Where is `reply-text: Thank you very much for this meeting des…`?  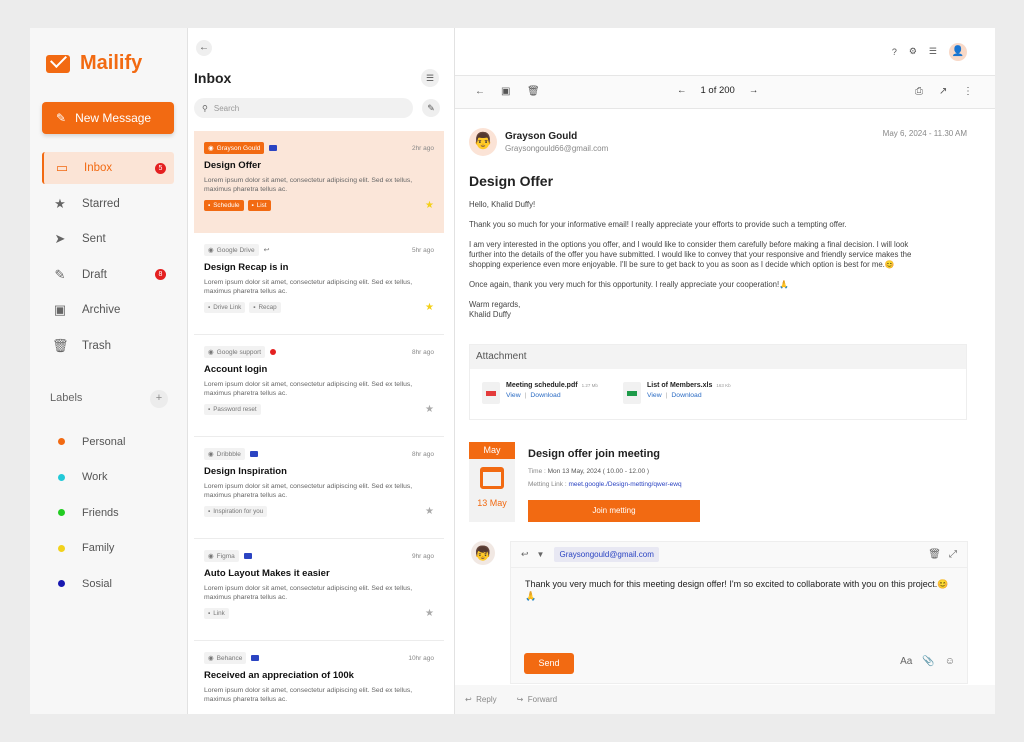
reply-text: Thank you very much for this meeting des… is located at coordinates (739, 590).